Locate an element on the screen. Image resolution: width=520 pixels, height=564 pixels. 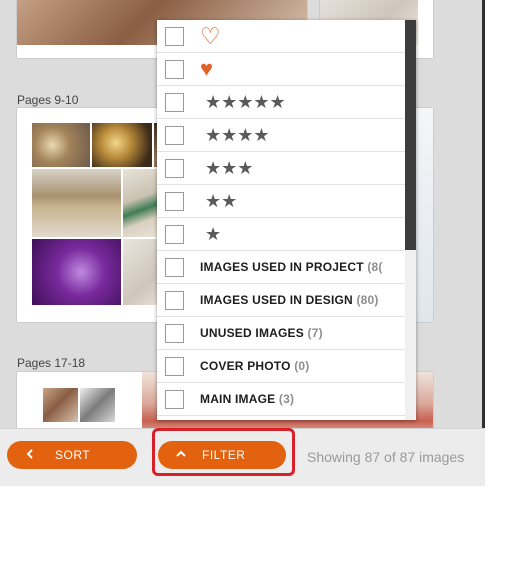
filter-option-count: (3) is located at coordinates (286, 399).